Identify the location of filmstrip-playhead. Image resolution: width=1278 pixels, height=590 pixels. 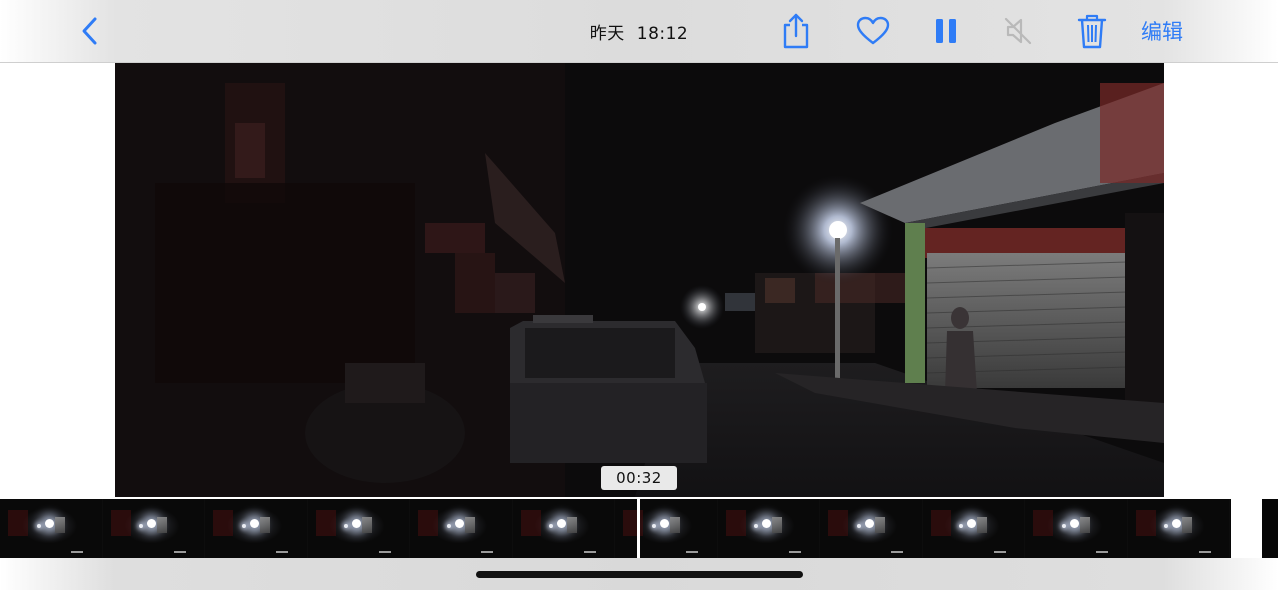
(638, 528).